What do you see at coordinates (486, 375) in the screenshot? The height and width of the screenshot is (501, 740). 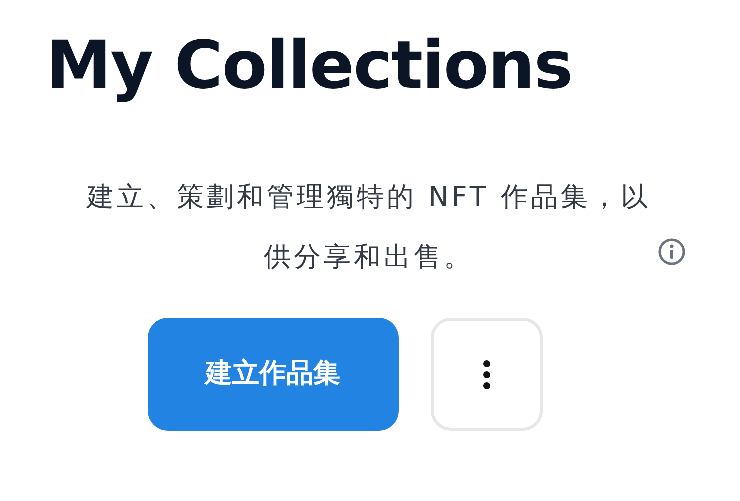 I see `more-icon` at bounding box center [486, 375].